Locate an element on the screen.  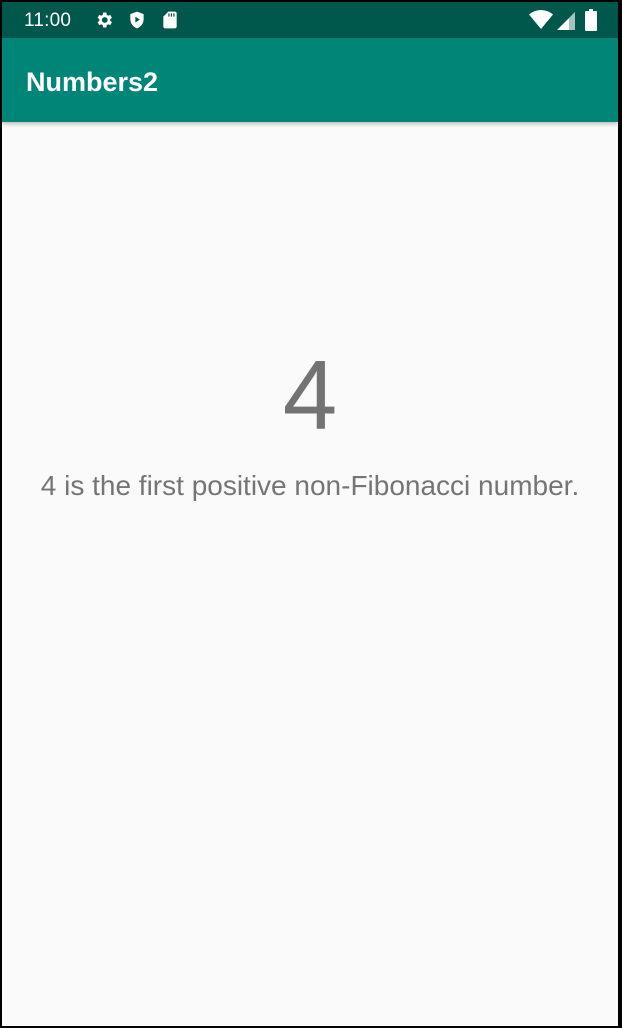
app-title: Numbers2 is located at coordinates (92, 82).